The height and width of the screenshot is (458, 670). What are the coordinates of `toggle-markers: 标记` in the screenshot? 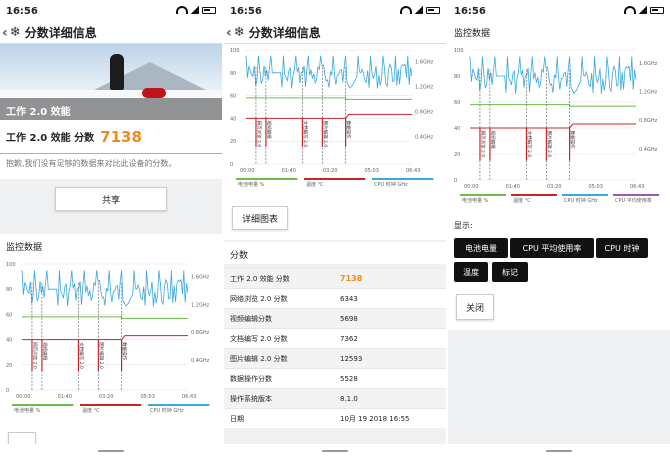 It's located at (510, 272).